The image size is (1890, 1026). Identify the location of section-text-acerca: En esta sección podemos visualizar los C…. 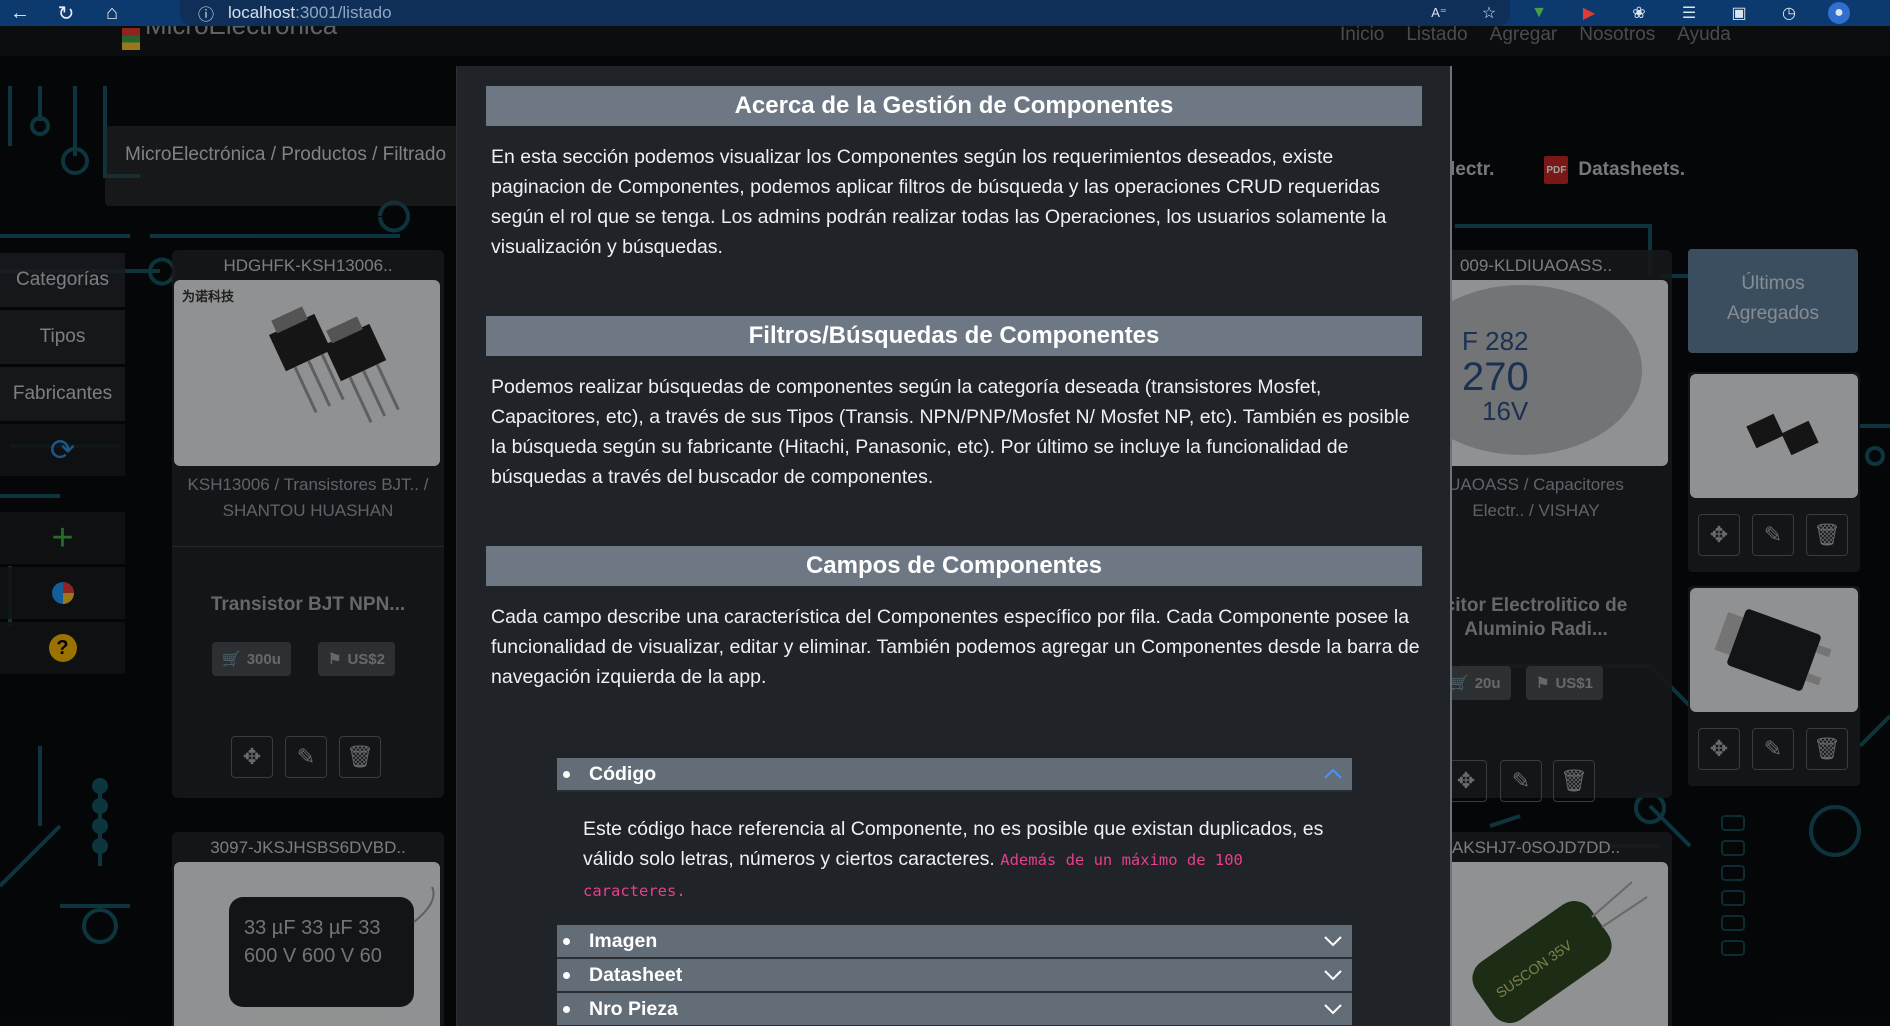
(939, 202).